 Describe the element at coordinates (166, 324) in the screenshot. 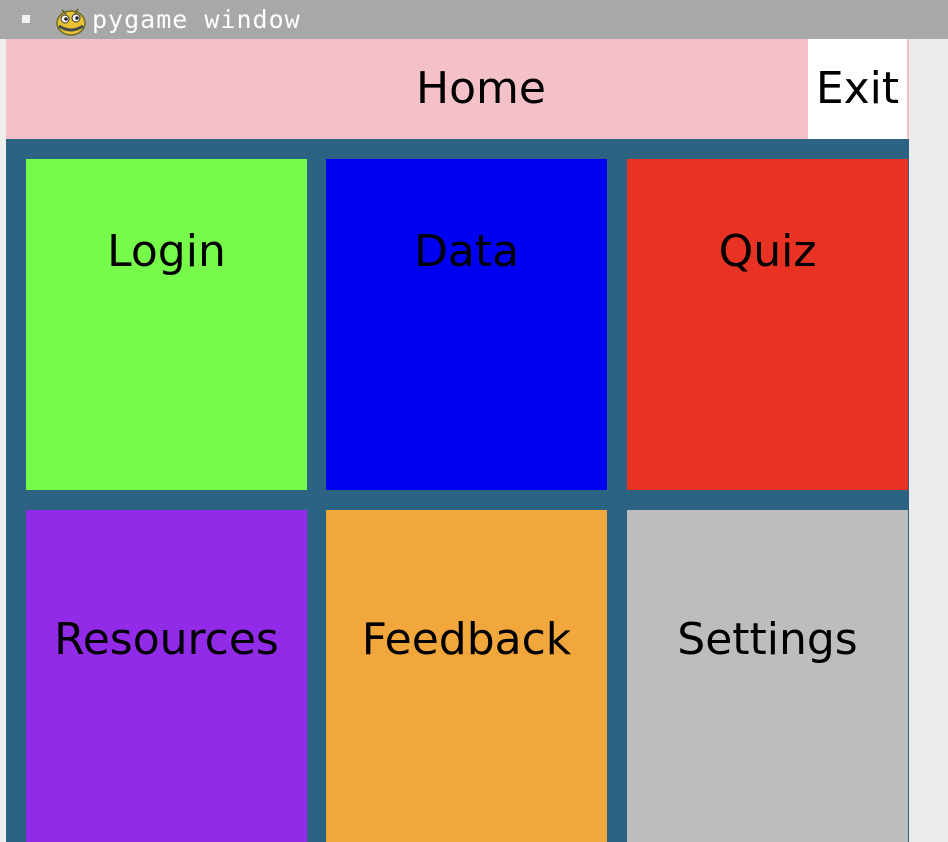

I see `login-tile-button: Login` at that location.